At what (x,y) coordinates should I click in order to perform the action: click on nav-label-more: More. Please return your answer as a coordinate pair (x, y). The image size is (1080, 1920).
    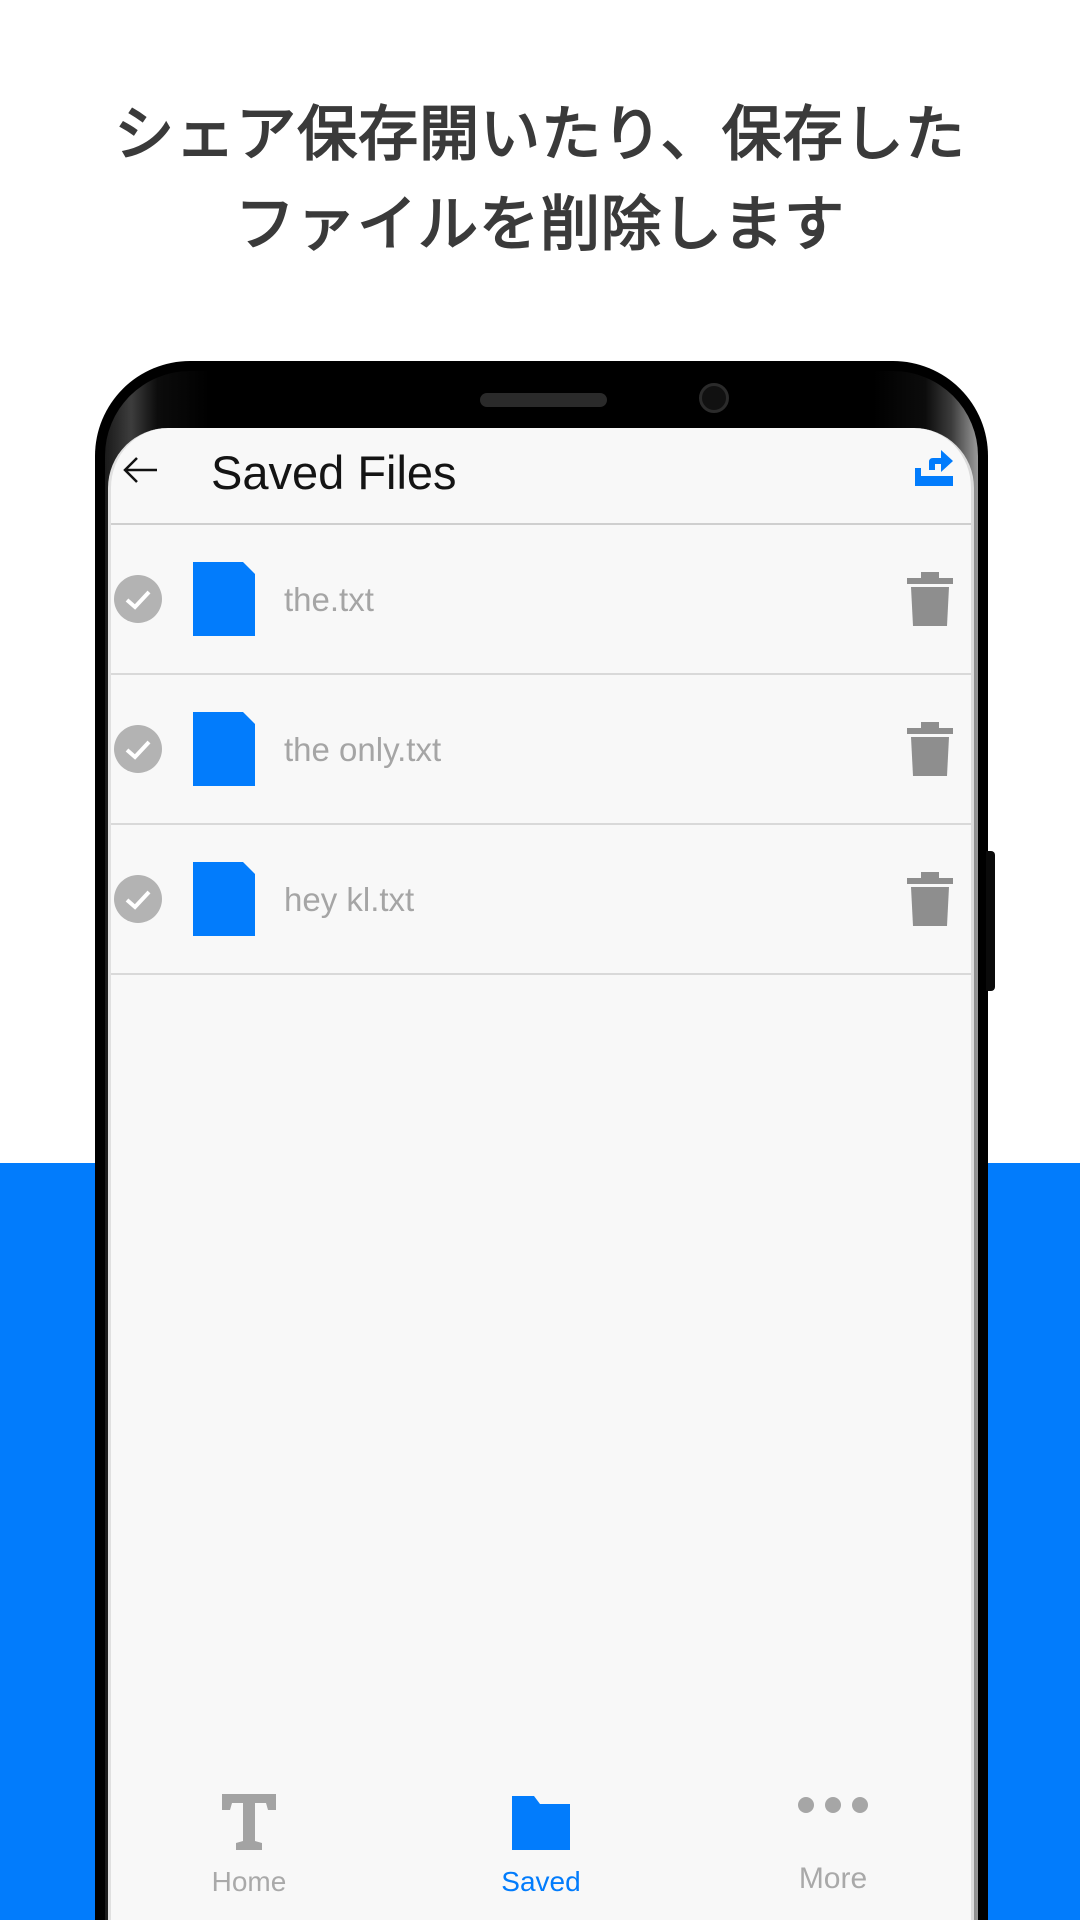
    Looking at the image, I should click on (833, 1878).